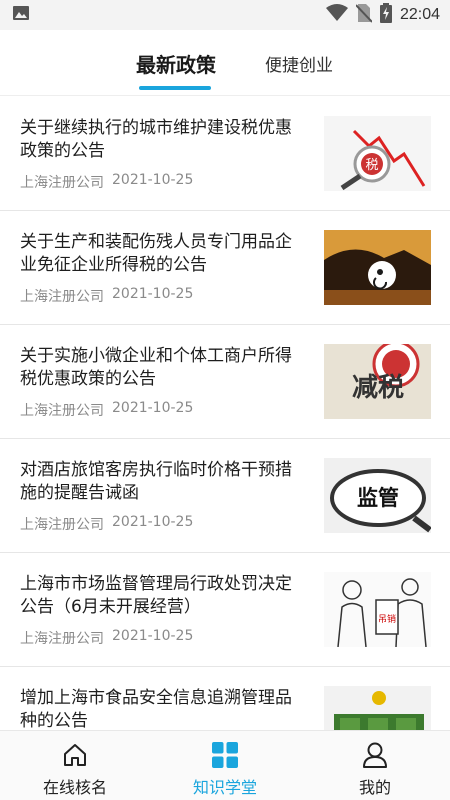 This screenshot has width=450, height=800. I want to click on thumb-label: 减税, so click(378, 388).